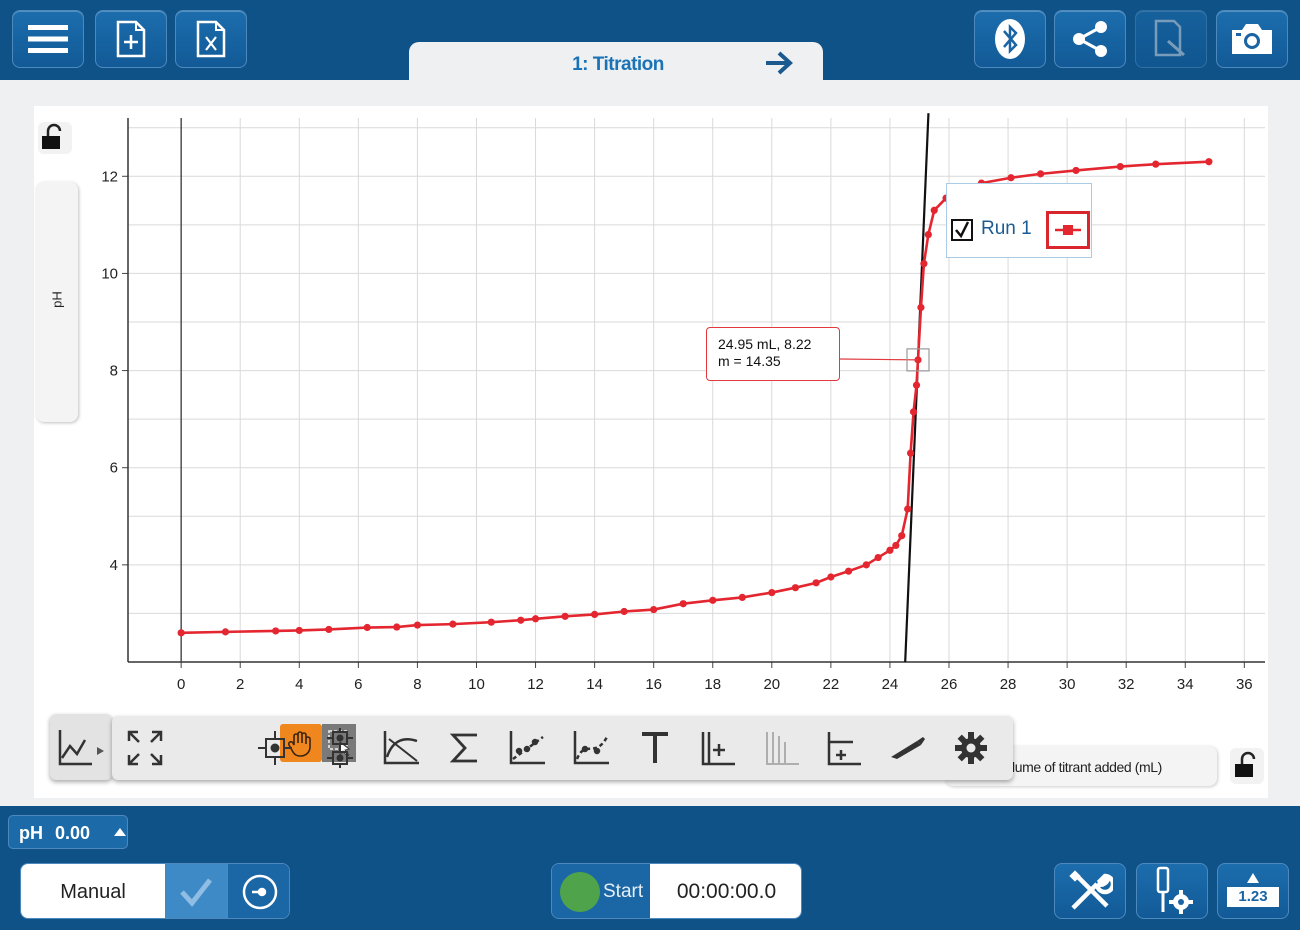  What do you see at coordinates (653, 684) in the screenshot?
I see `x-tick-label: 16` at bounding box center [653, 684].